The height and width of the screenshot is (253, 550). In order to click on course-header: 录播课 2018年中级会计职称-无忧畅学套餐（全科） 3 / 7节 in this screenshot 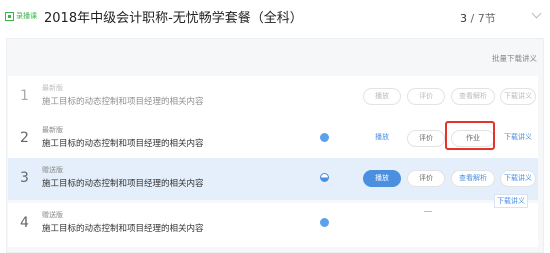, I will do `click(275, 17)`.